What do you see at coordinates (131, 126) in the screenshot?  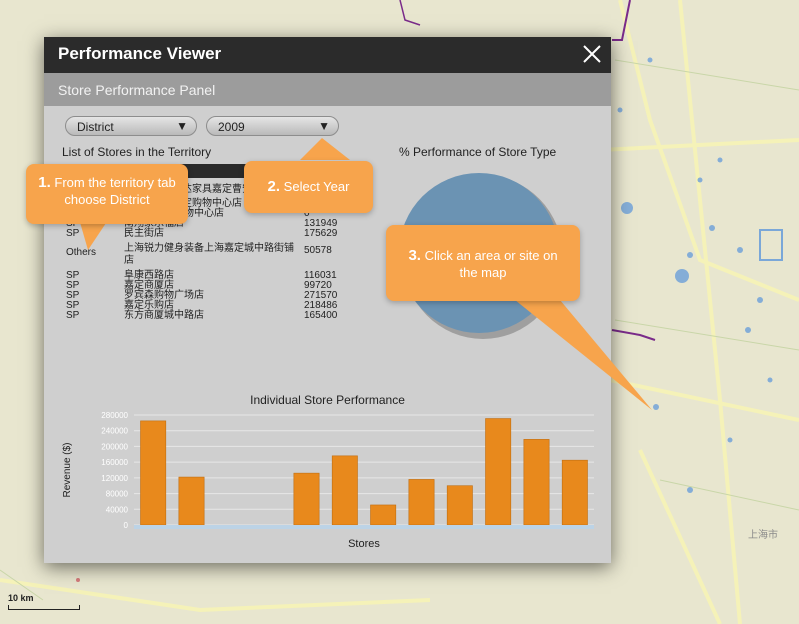 I see `district-dropdown: District ▼` at bounding box center [131, 126].